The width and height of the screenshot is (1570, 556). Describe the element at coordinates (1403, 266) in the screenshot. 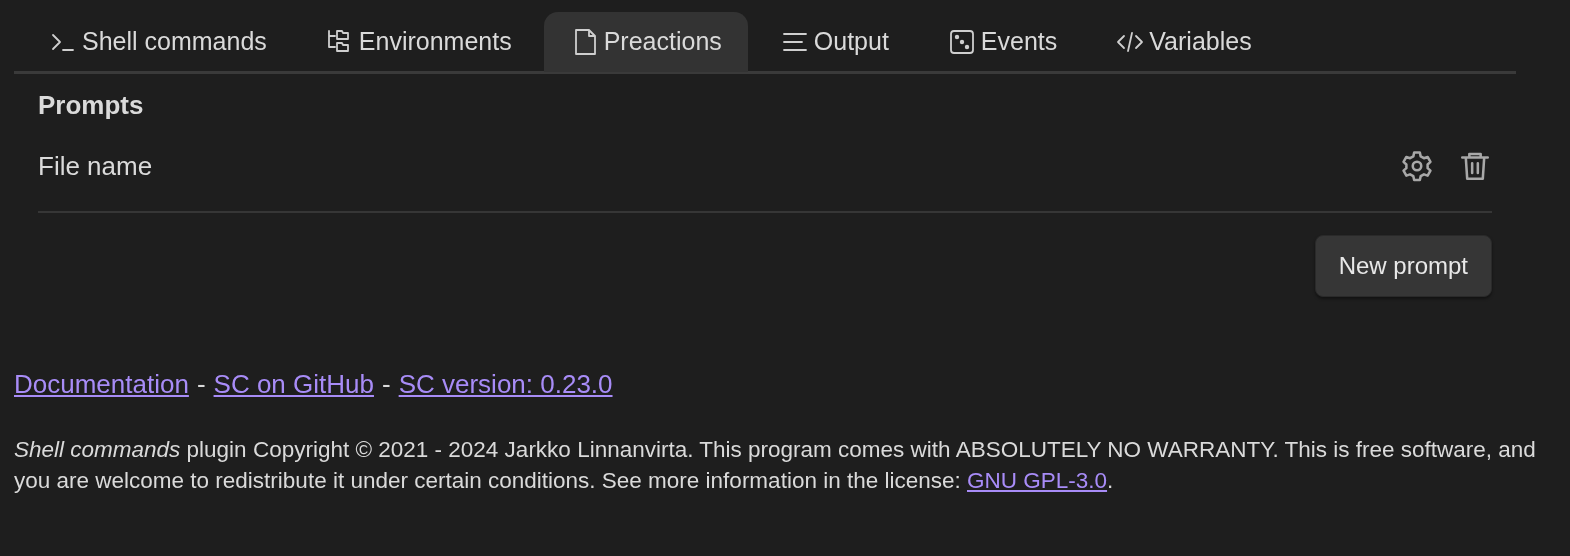

I see `new-prompt-button: New prompt` at that location.